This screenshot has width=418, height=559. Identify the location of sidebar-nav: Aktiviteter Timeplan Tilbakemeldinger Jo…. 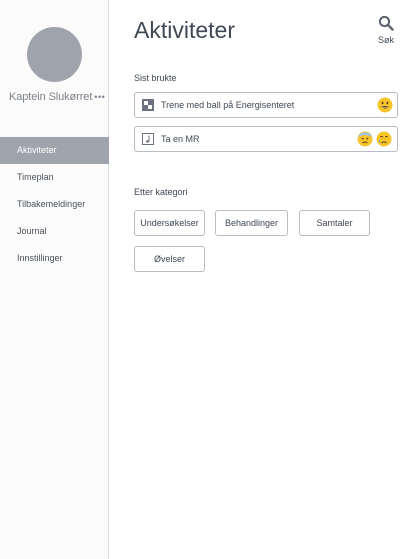
(54, 204).